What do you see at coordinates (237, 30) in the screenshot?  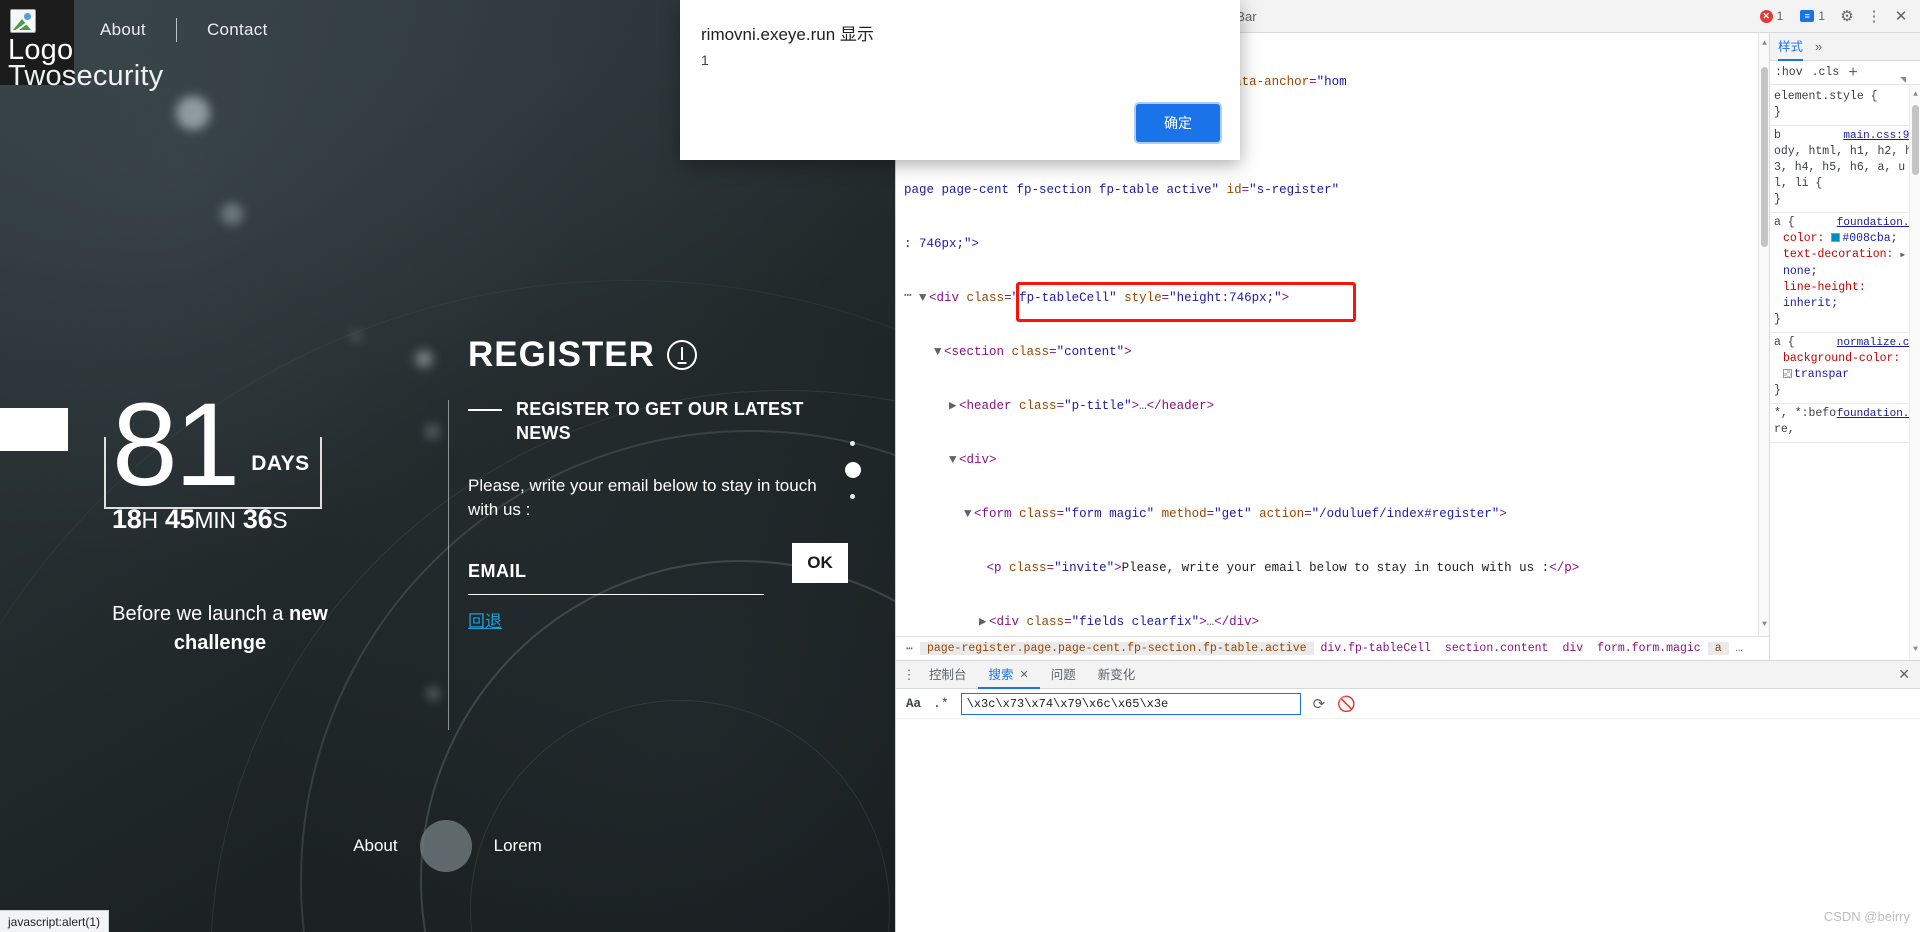 I see `nav-link-contact: Contact` at bounding box center [237, 30].